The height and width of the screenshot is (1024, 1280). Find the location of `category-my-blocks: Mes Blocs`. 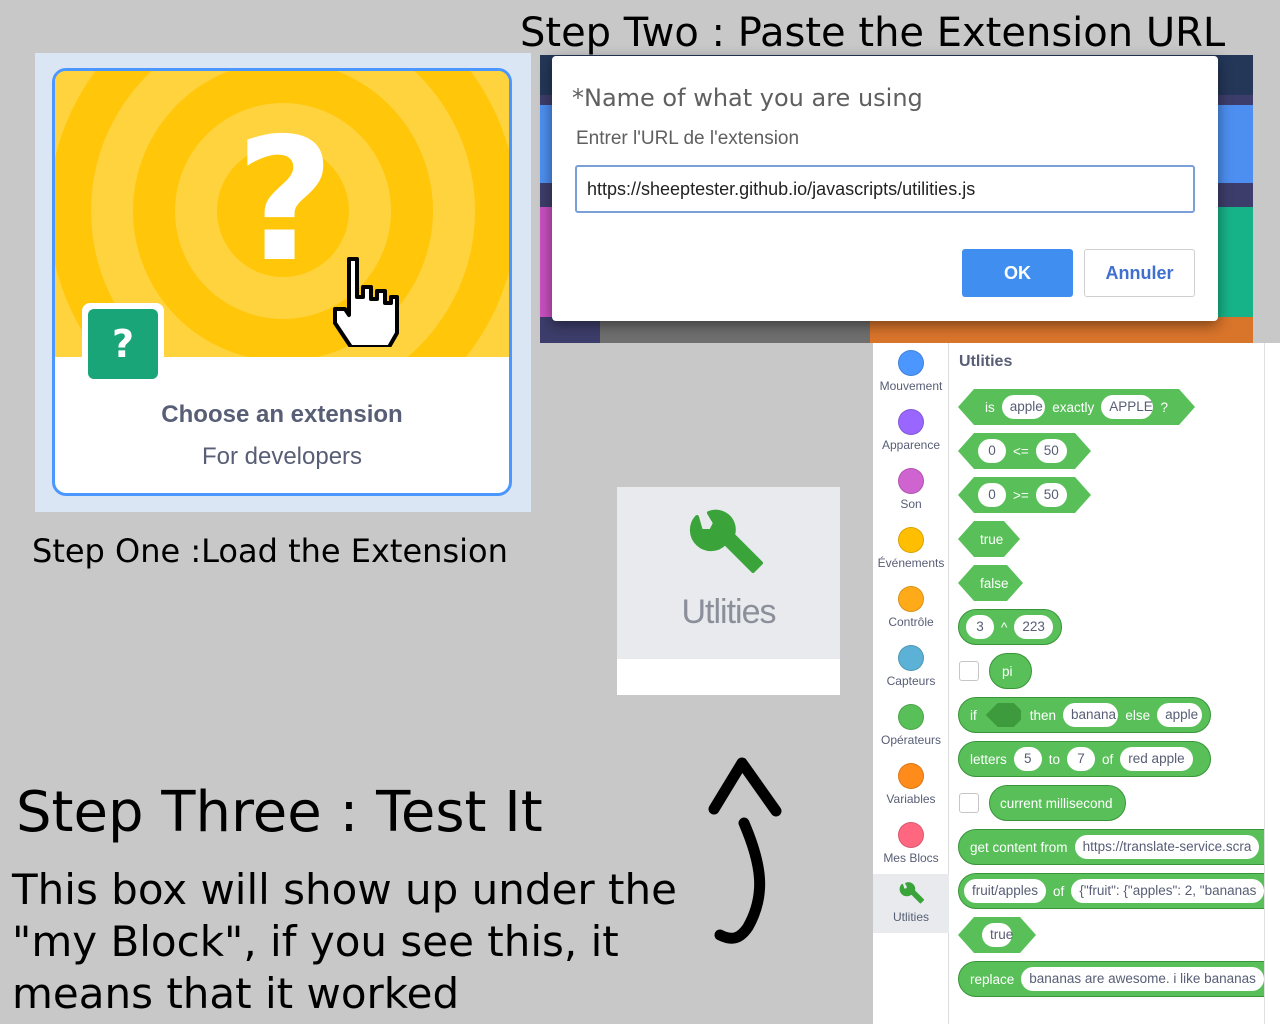

category-my-blocks: Mes Blocs is located at coordinates (911, 844).